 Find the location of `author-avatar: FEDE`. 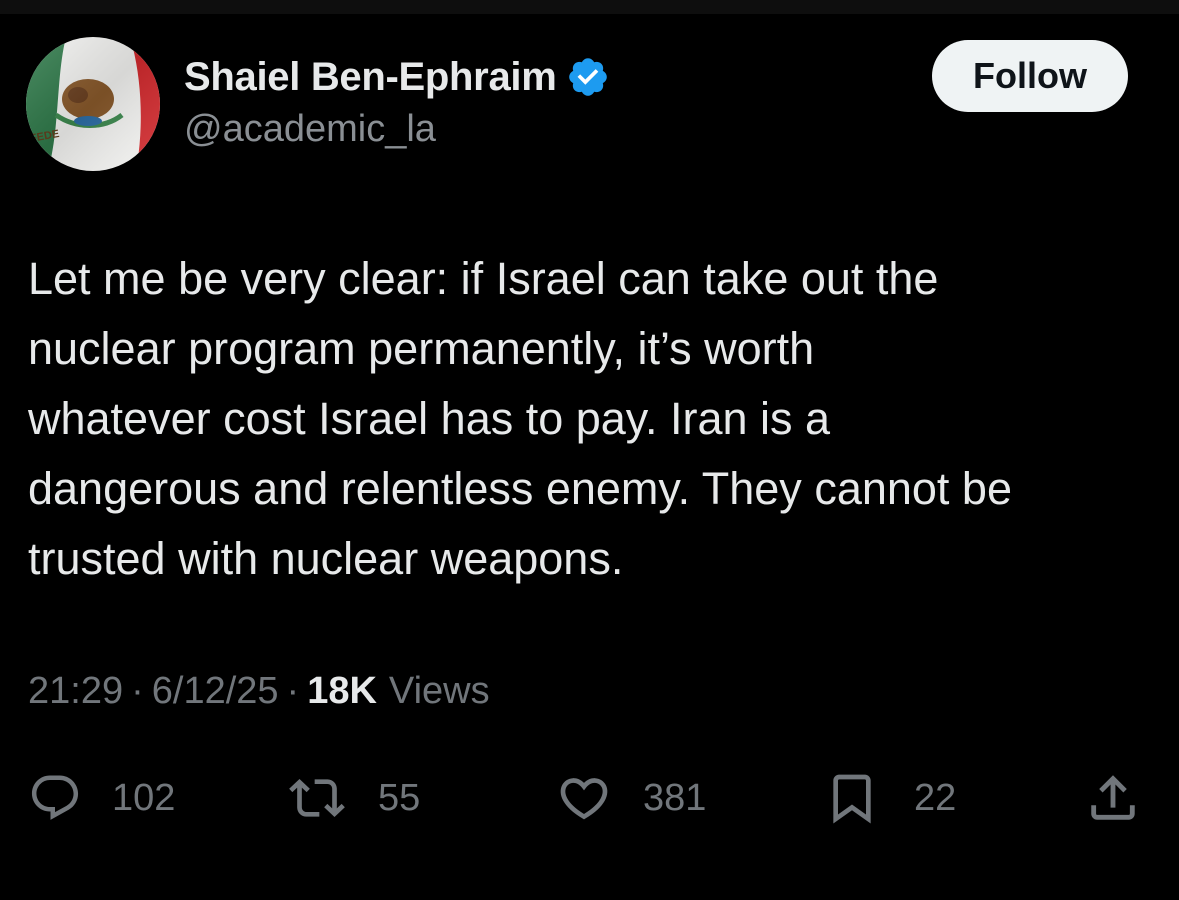

author-avatar: FEDE is located at coordinates (93, 104).